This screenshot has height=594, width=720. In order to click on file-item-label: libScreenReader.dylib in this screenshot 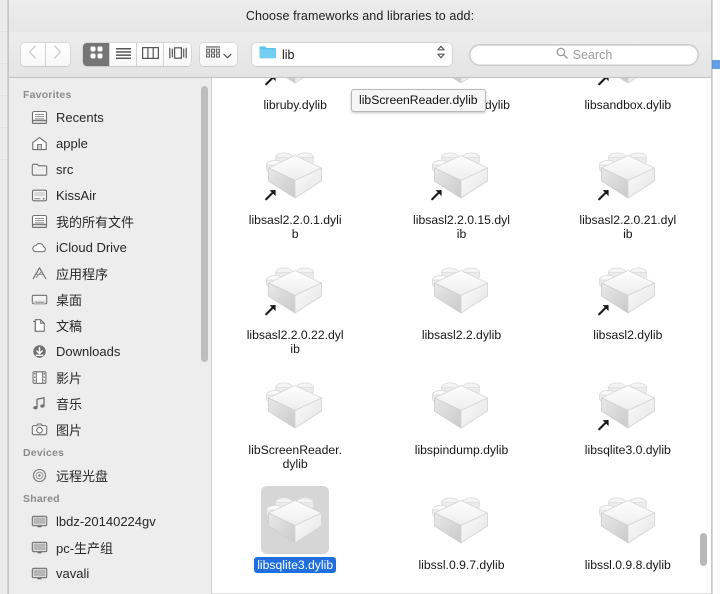, I will do `click(295, 457)`.